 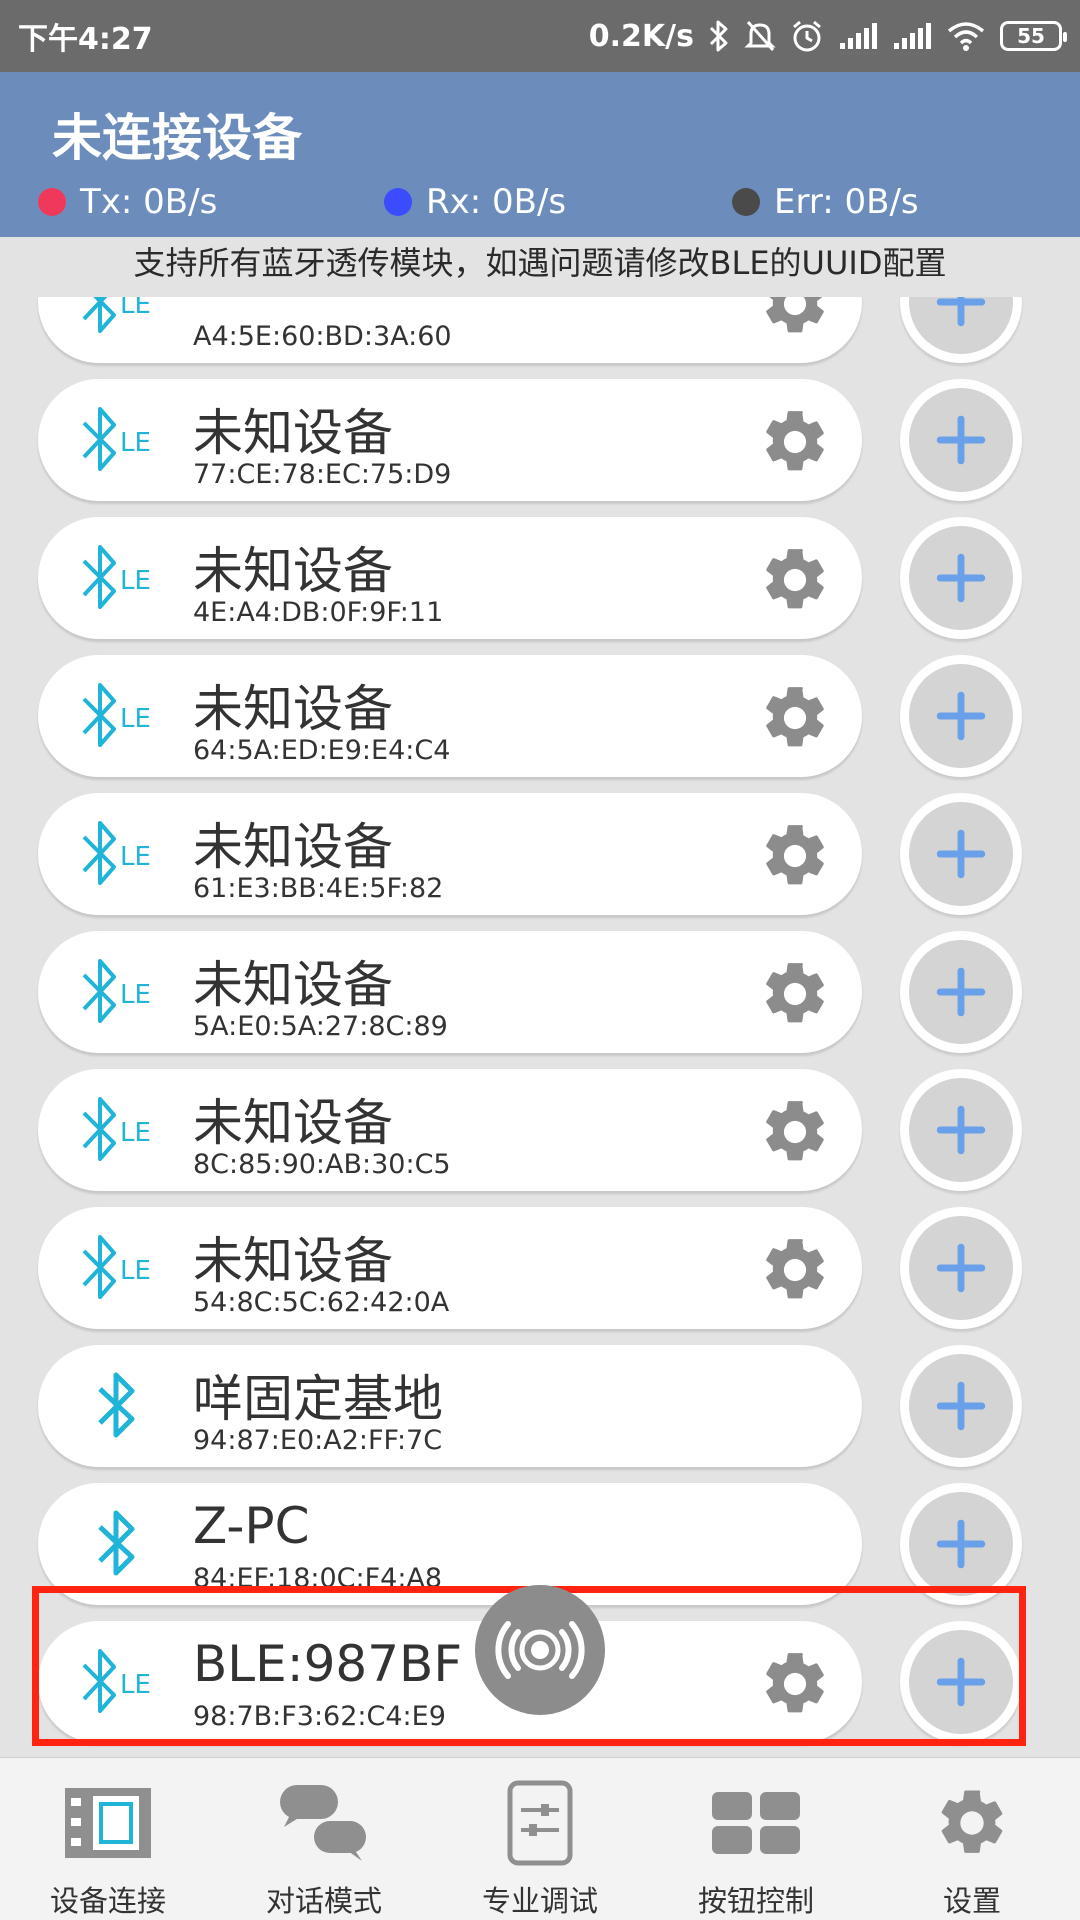 What do you see at coordinates (539, 1901) in the screenshot?
I see `nav-label: 专业调试` at bounding box center [539, 1901].